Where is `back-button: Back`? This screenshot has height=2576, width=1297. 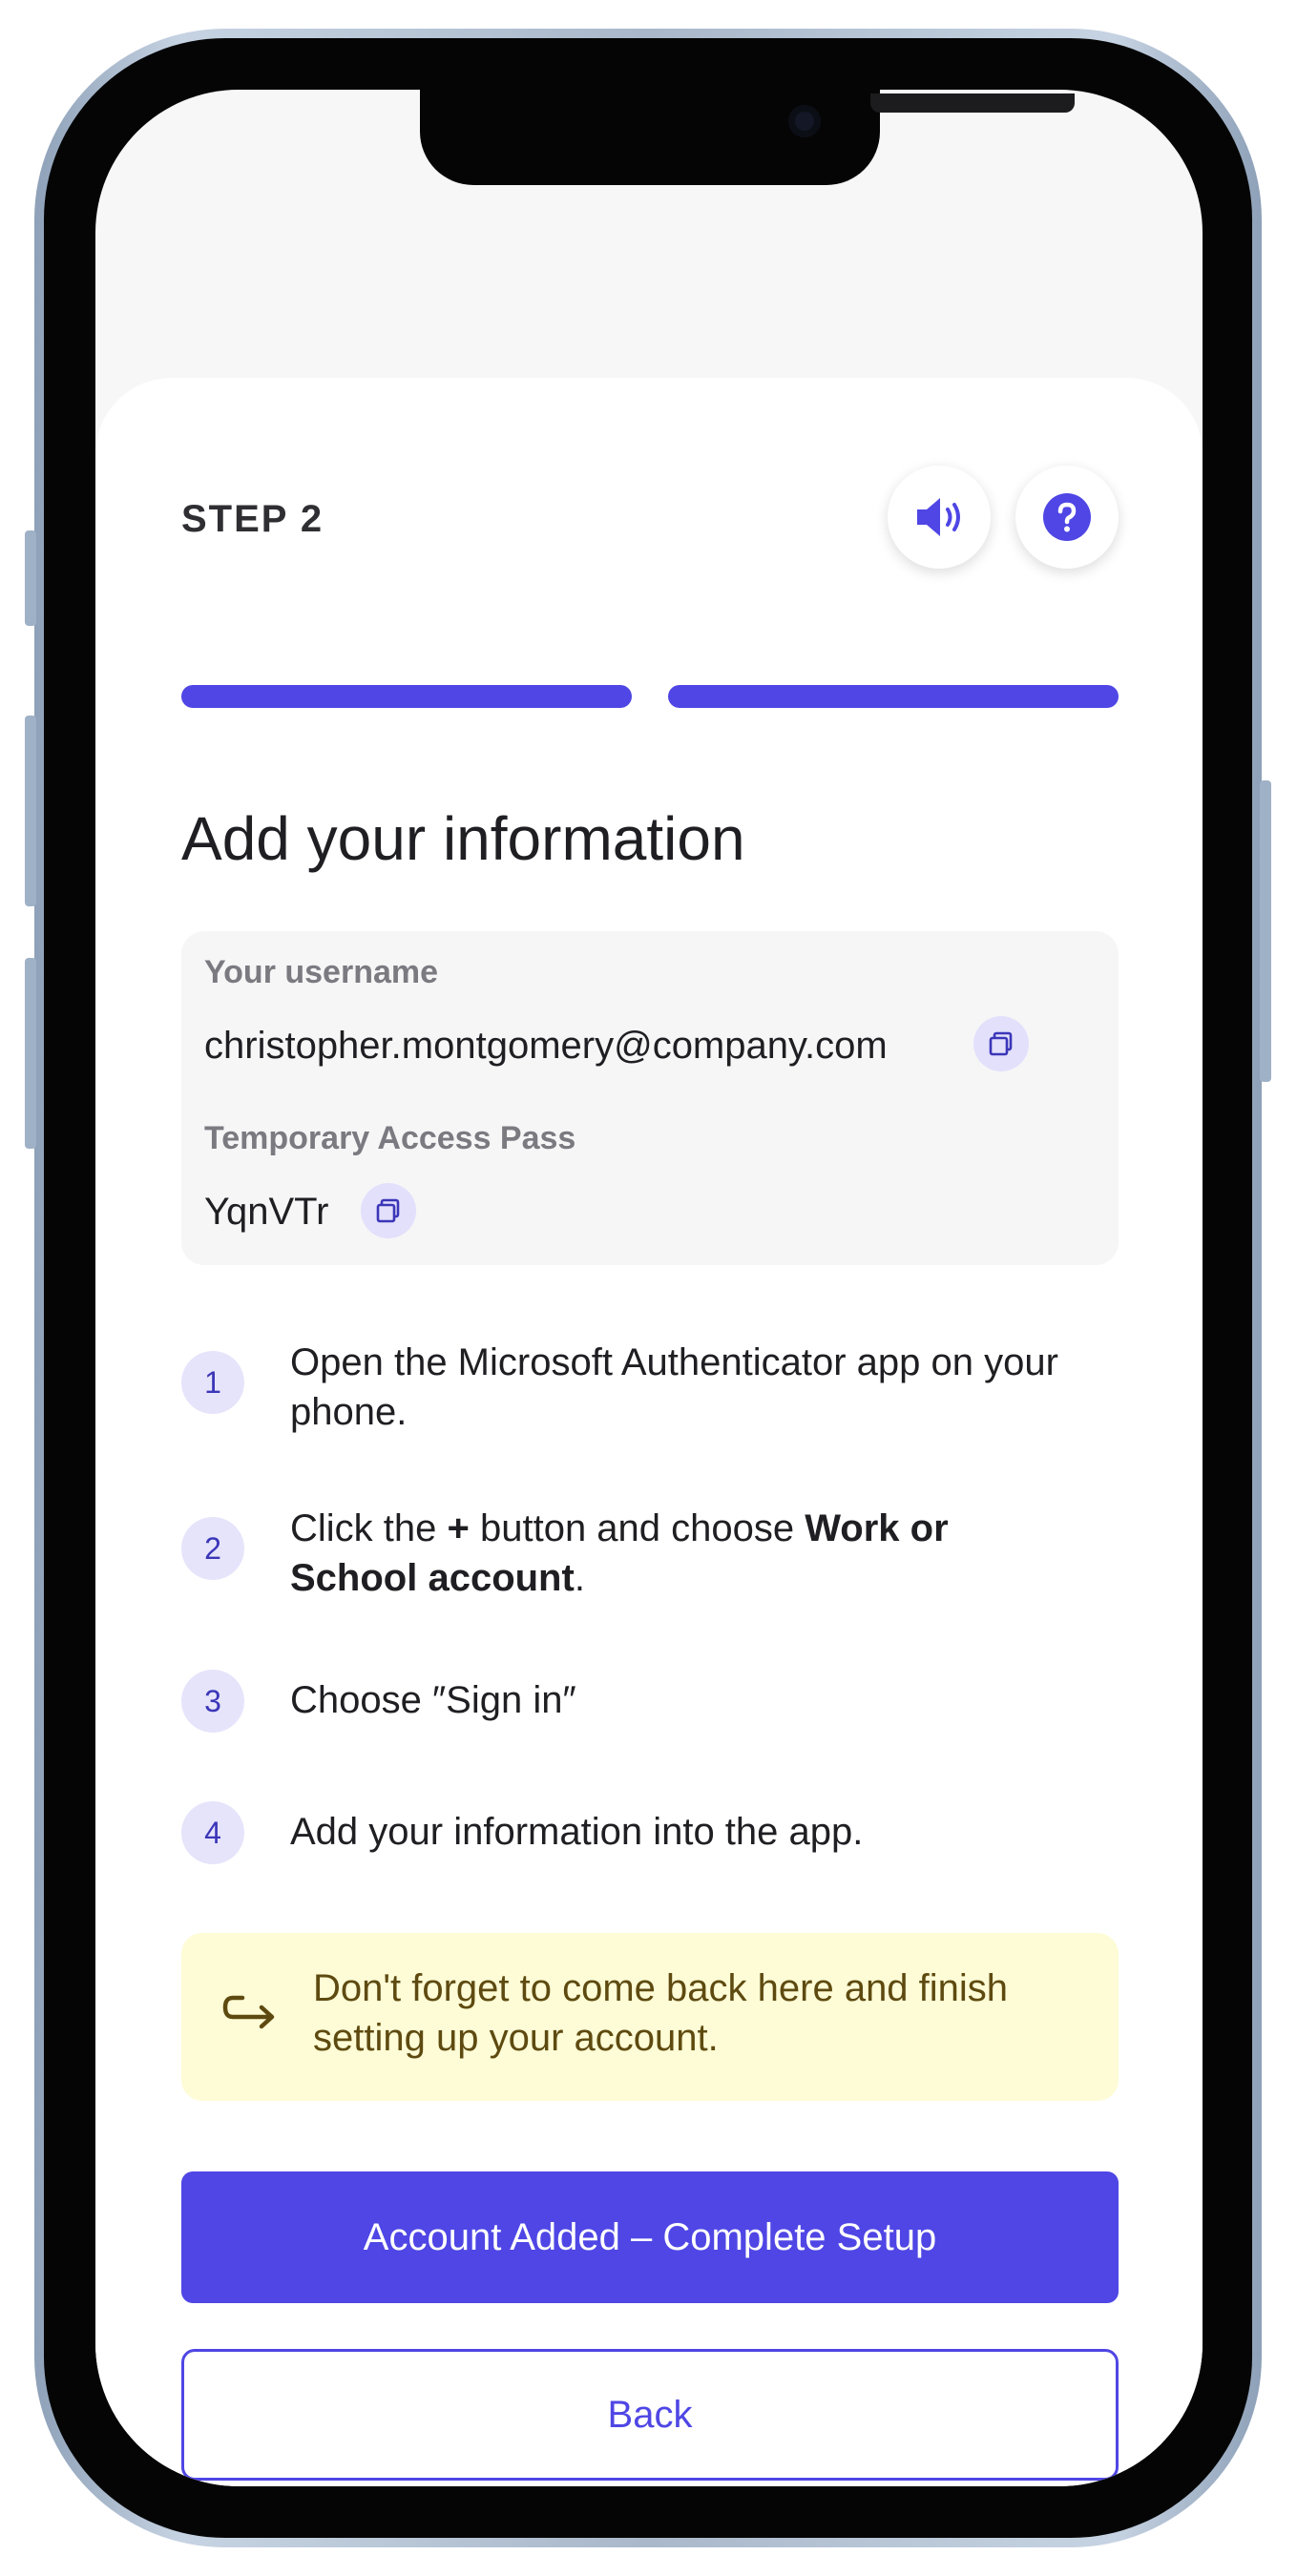
back-button: Back is located at coordinates (650, 2415).